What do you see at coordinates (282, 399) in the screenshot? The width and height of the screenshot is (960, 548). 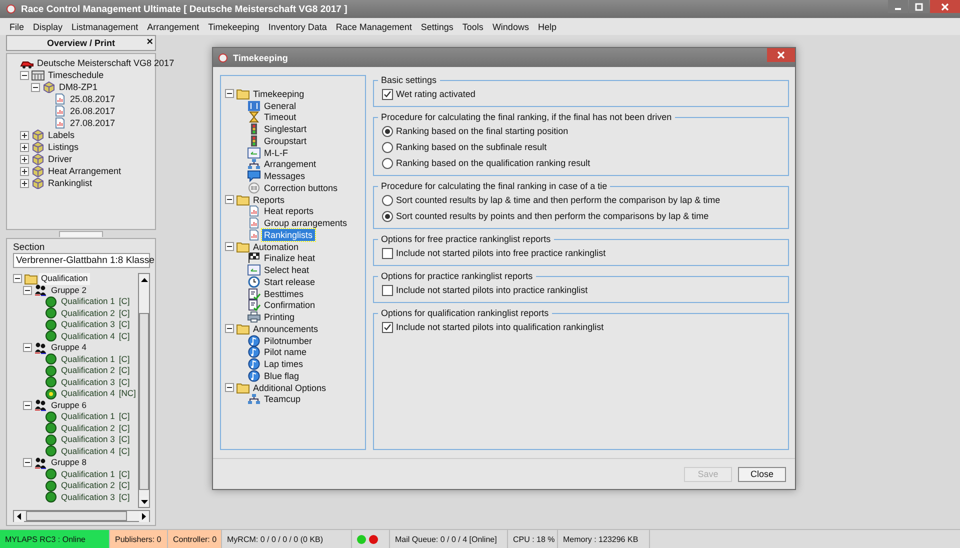 I see `tree-item: Teamcup` at bounding box center [282, 399].